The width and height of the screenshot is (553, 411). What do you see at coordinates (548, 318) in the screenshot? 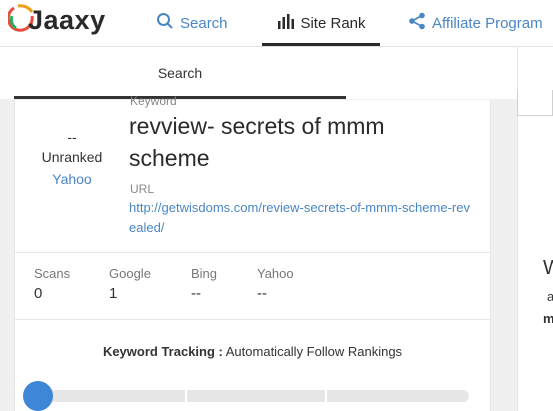
I see `right-panel-text: m` at bounding box center [548, 318].